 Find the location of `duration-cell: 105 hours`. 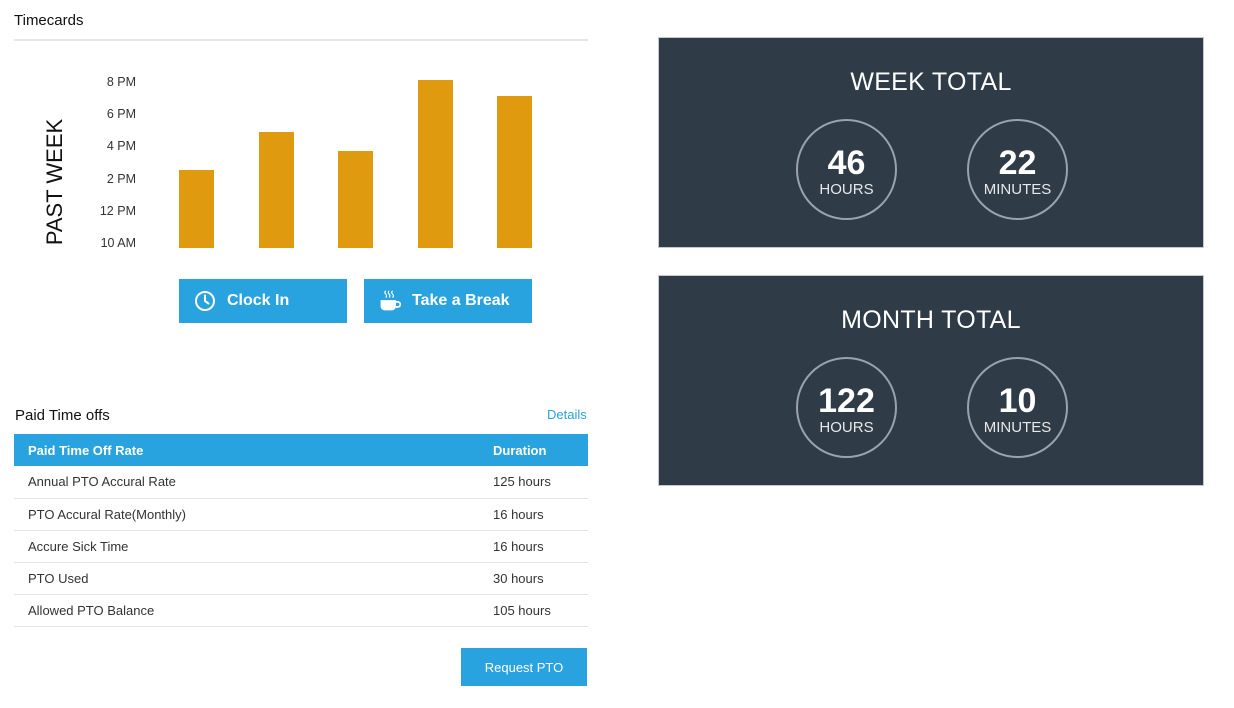

duration-cell: 105 hours is located at coordinates (540, 610).